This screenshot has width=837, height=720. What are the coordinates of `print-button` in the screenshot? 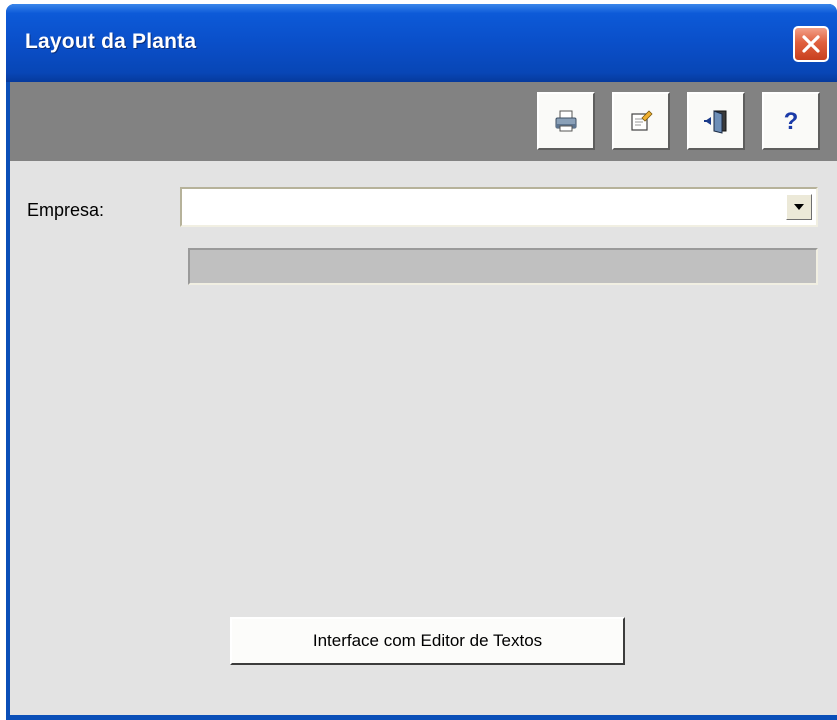 It's located at (566, 121).